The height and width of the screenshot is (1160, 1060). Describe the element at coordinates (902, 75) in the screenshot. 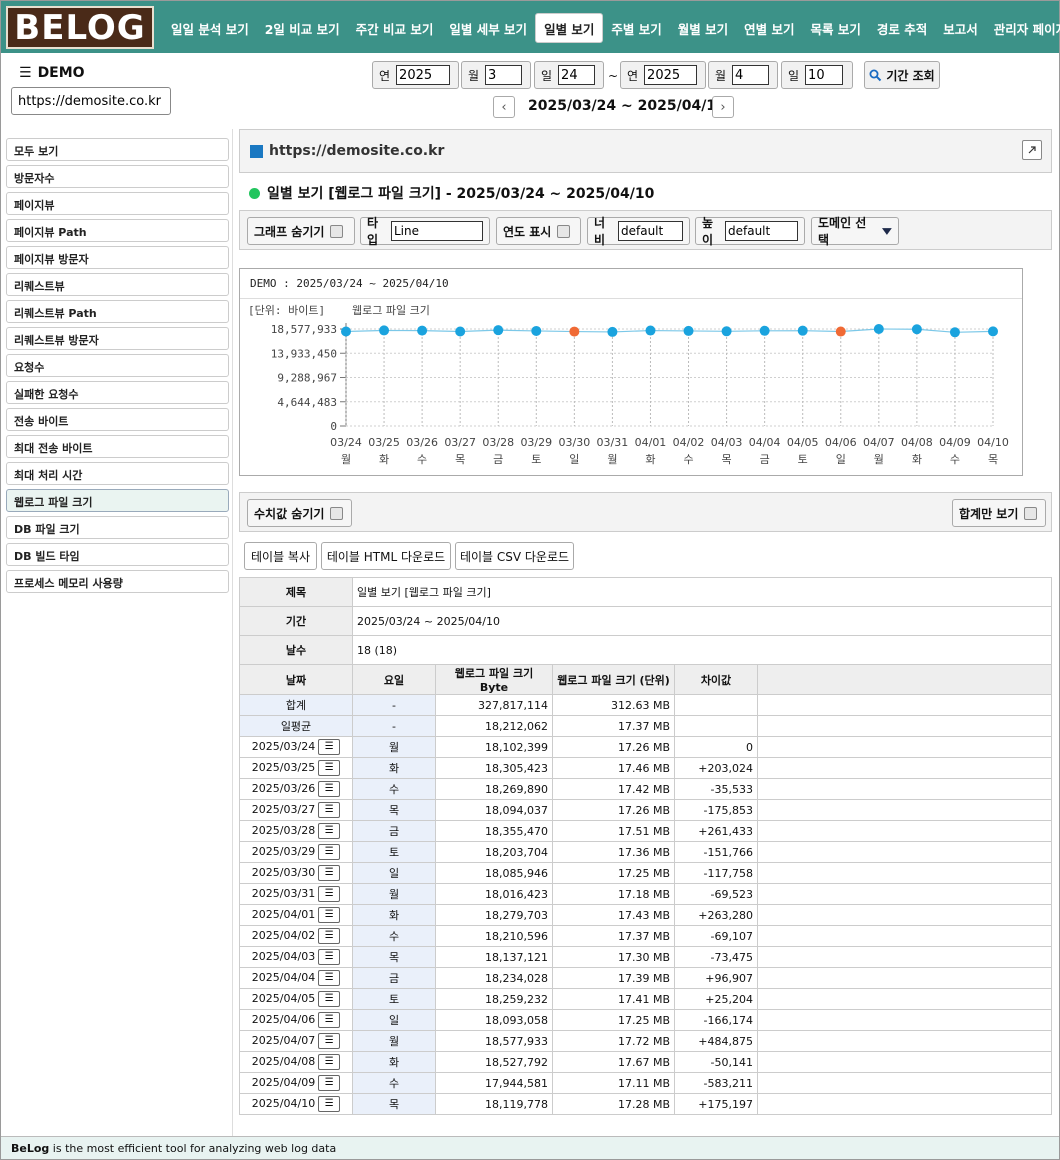

I see `query-period-button: 기간 조회` at that location.